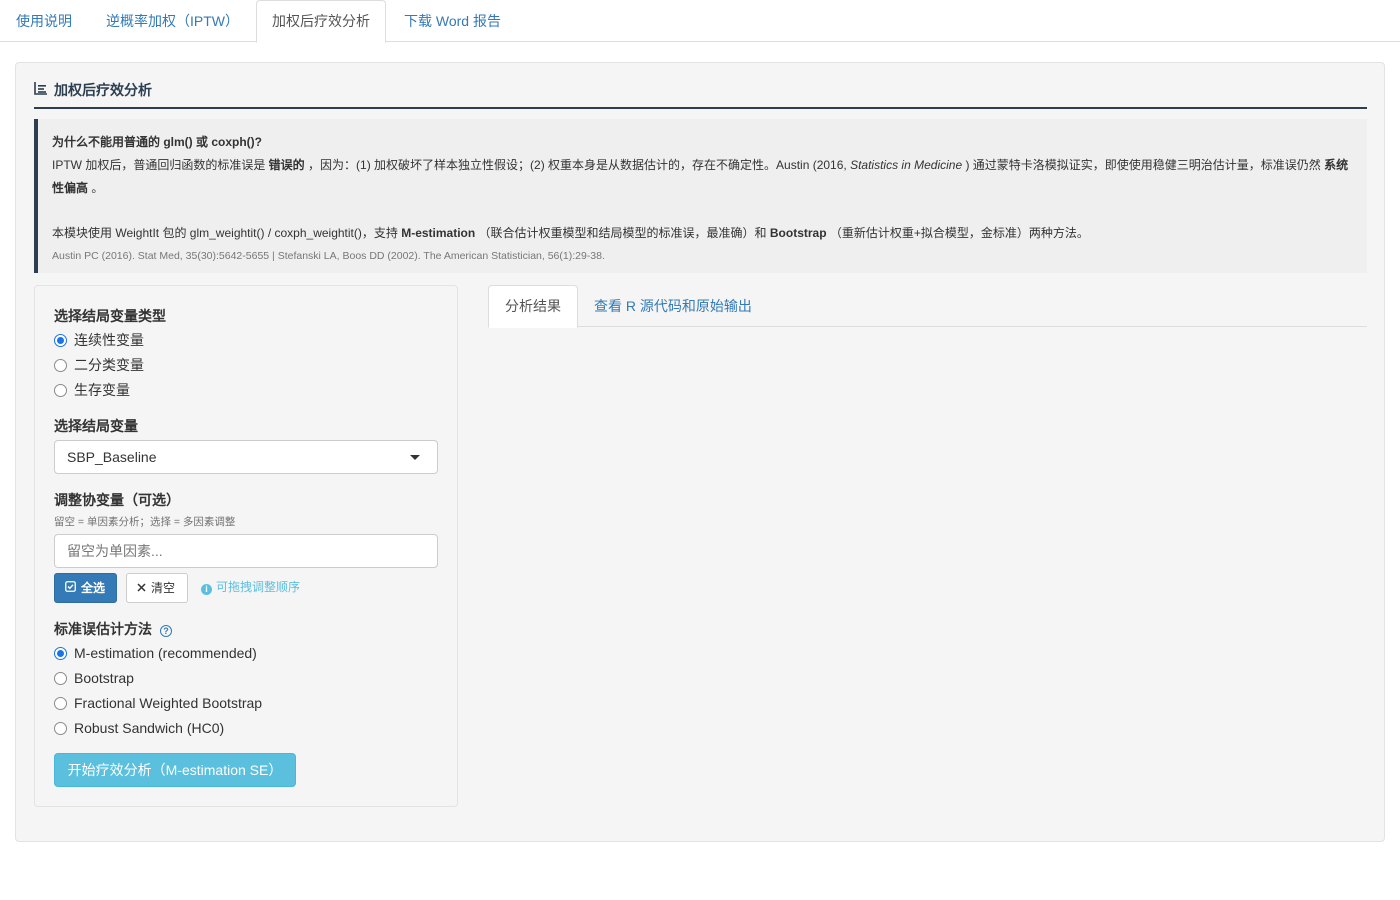 This screenshot has width=1400, height=900. Describe the element at coordinates (139, 728) in the screenshot. I see `radio-se-hc0: Robust Sandwich (HC0)` at that location.